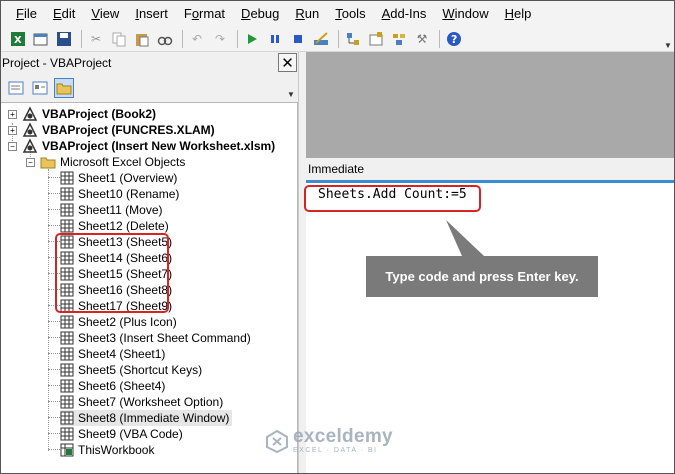 The height and width of the screenshot is (474, 675). What do you see at coordinates (48, 163) in the screenshot?
I see `folder-icon` at bounding box center [48, 163].